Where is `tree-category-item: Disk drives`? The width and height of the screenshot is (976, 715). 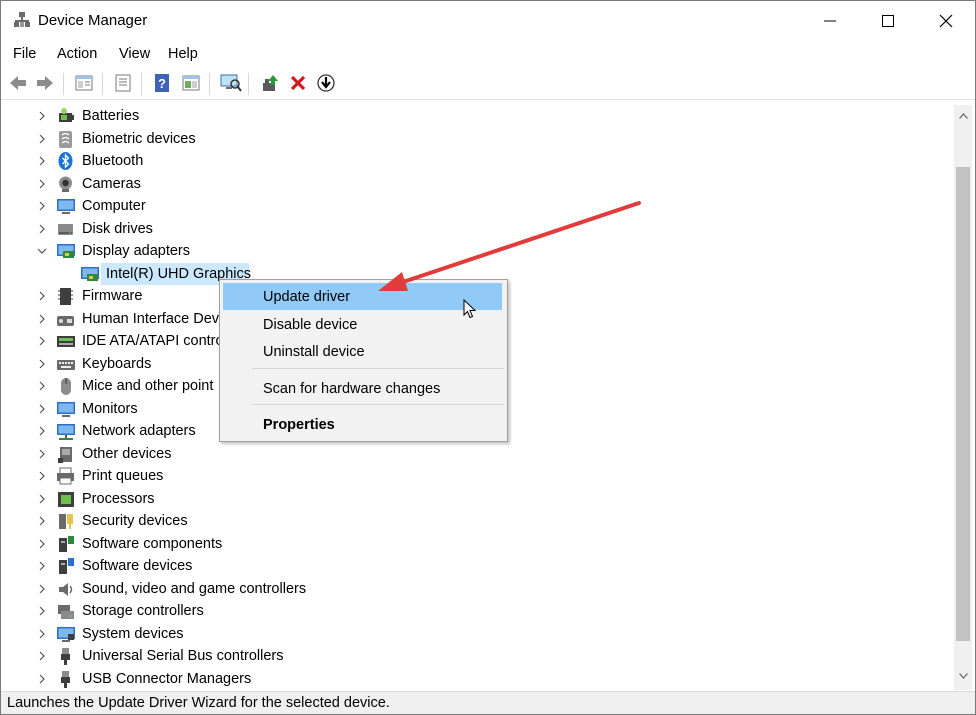 tree-category-item: Disk drives is located at coordinates (301, 229).